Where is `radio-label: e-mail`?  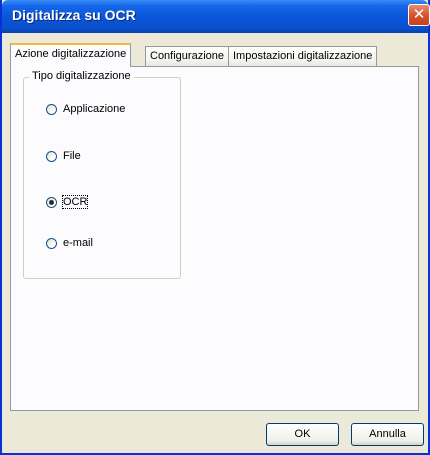 radio-label: e-mail is located at coordinates (78, 243).